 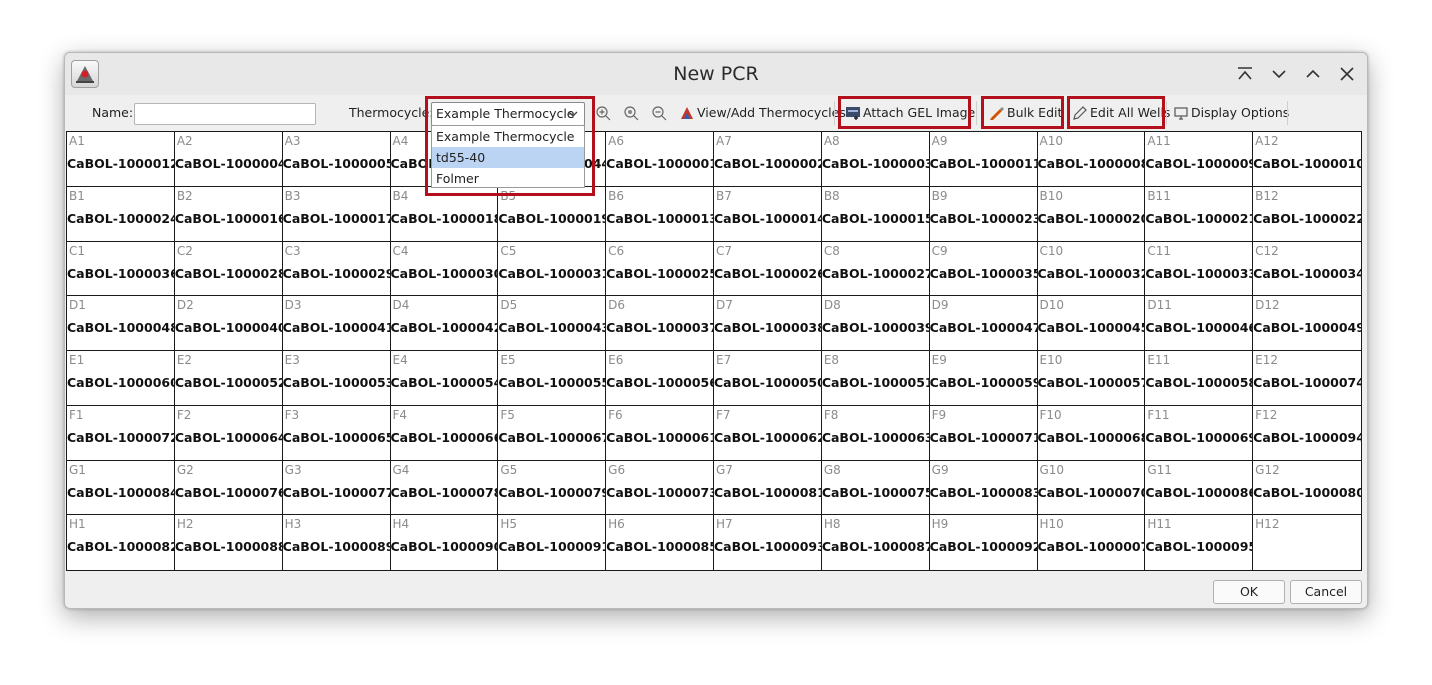 What do you see at coordinates (660, 542) in the screenshot?
I see `plate-well: H6 CaBOL-1000085` at bounding box center [660, 542].